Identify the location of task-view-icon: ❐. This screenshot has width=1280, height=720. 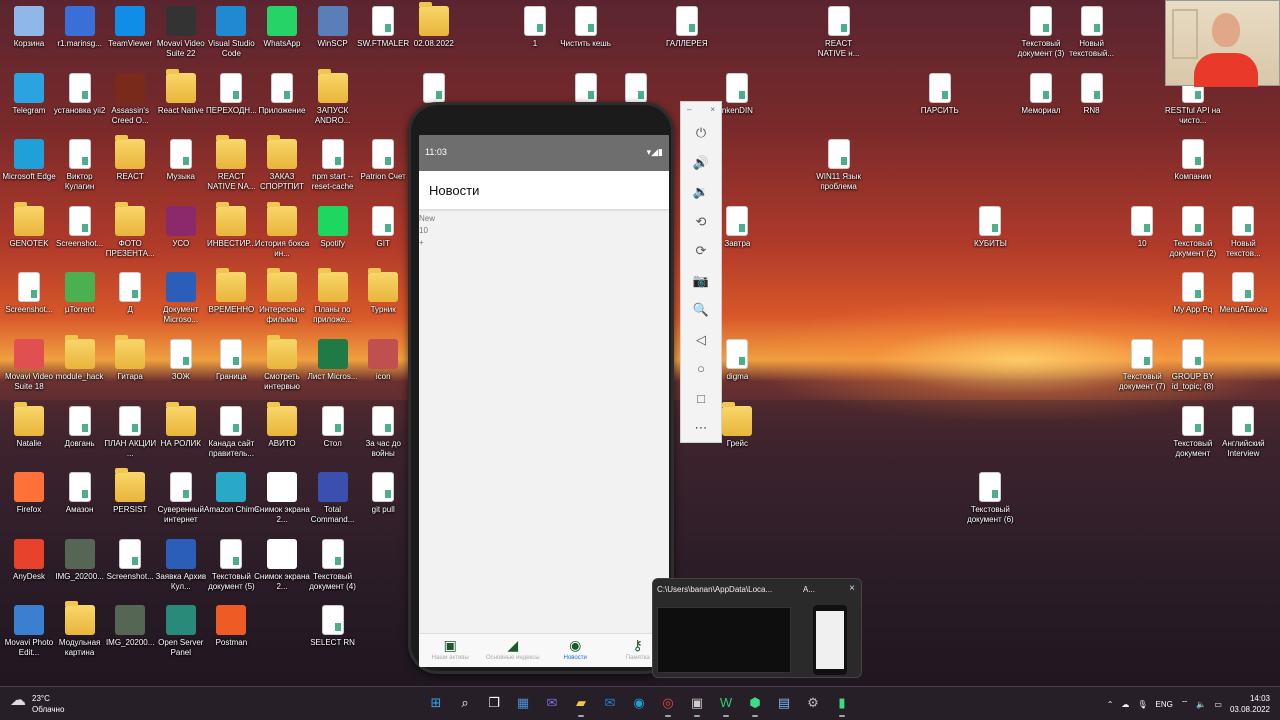
(494, 703).